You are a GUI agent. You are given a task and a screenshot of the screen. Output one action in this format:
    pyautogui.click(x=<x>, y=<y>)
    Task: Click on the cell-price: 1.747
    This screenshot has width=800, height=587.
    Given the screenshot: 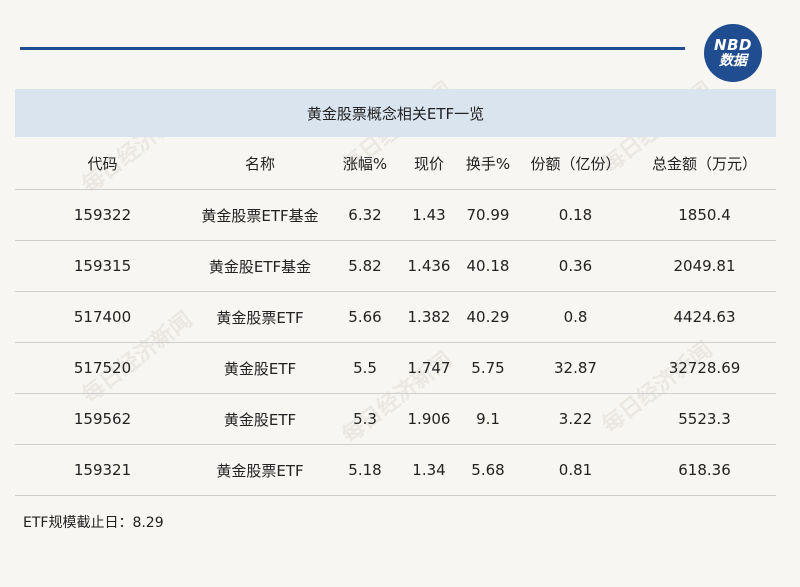 What is the action you would take?
    pyautogui.click(x=429, y=368)
    